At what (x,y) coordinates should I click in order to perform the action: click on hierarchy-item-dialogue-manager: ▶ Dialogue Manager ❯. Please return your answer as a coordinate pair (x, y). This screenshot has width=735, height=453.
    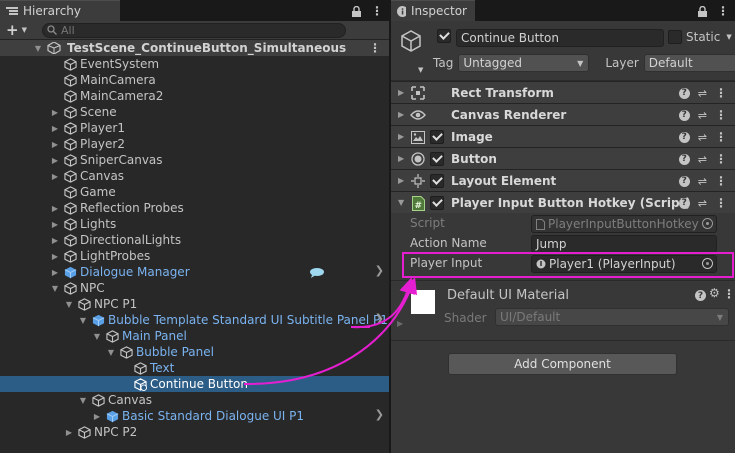
    Looking at the image, I should click on (194, 272).